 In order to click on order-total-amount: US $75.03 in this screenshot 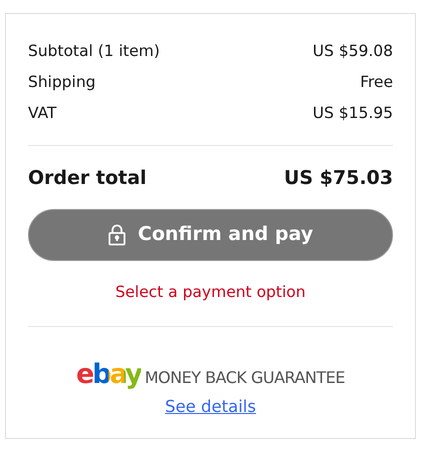, I will do `click(338, 178)`.